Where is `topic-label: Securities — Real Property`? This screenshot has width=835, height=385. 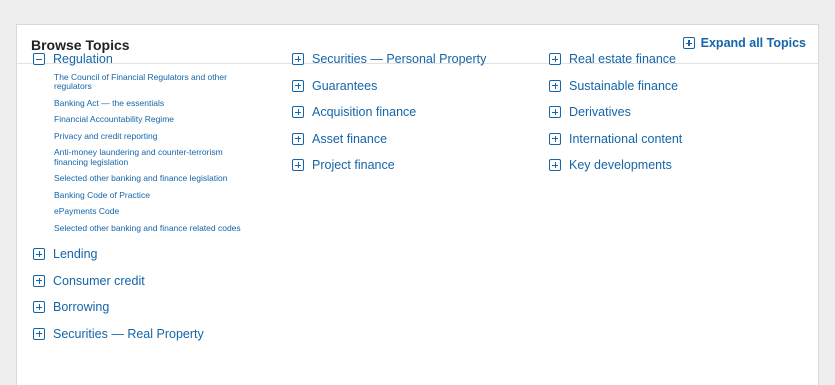 topic-label: Securities — Real Property is located at coordinates (128, 333).